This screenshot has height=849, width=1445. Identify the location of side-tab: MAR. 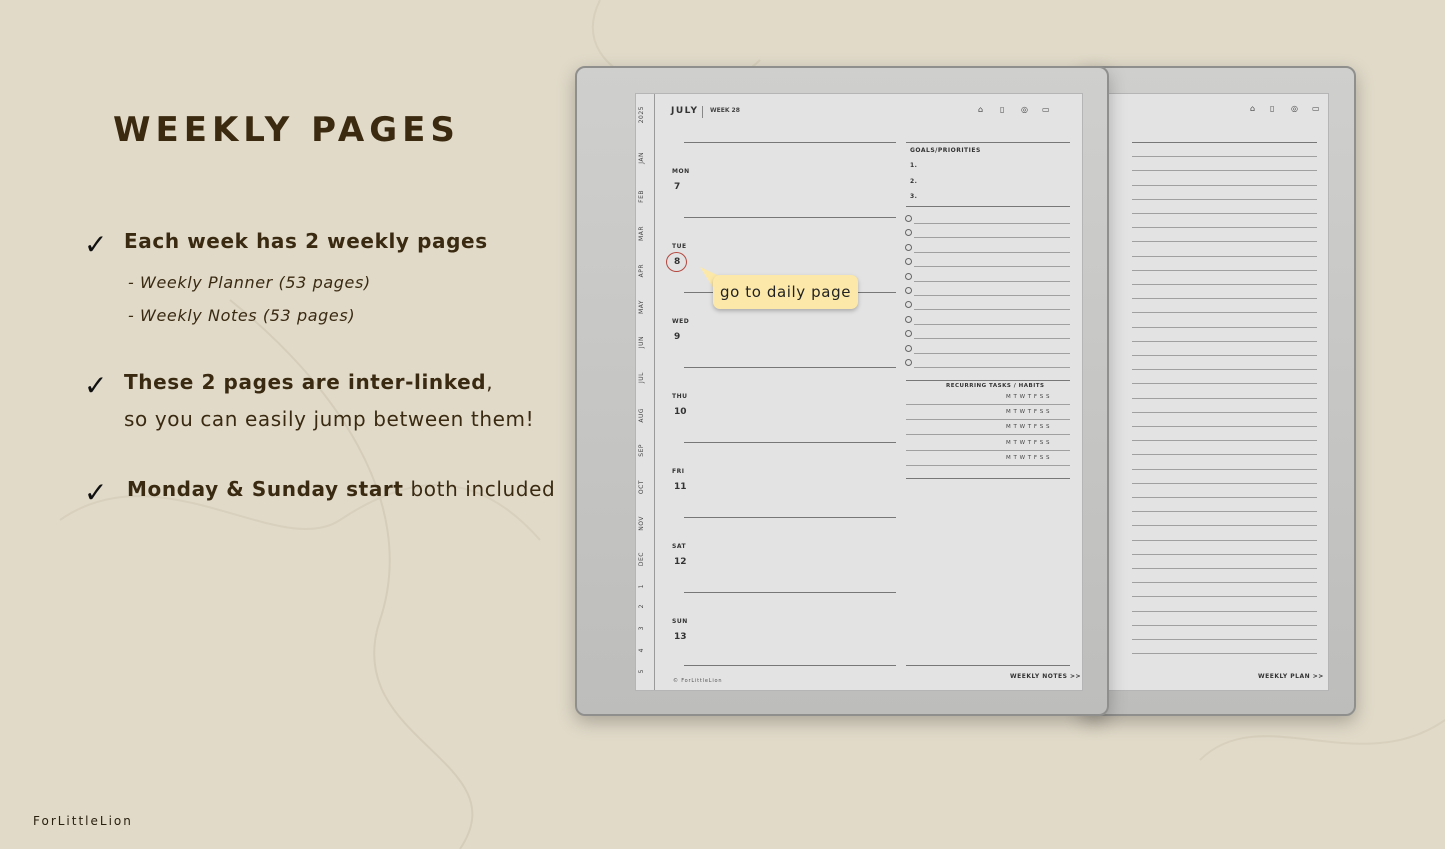
(645, 233).